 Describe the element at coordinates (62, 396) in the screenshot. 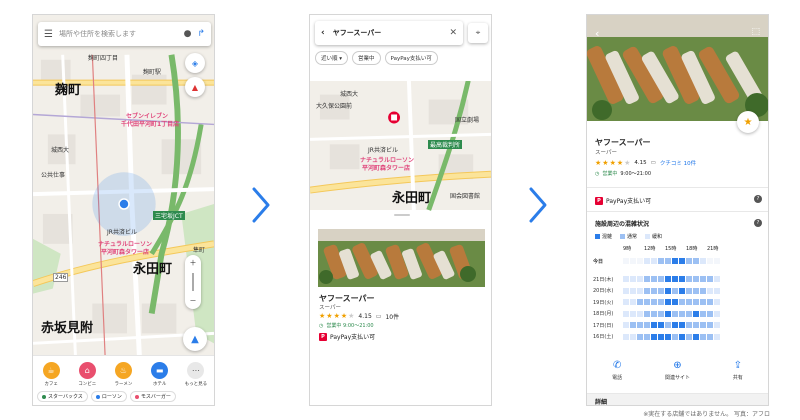

I see `quick-search-chip: スターバックス` at that location.